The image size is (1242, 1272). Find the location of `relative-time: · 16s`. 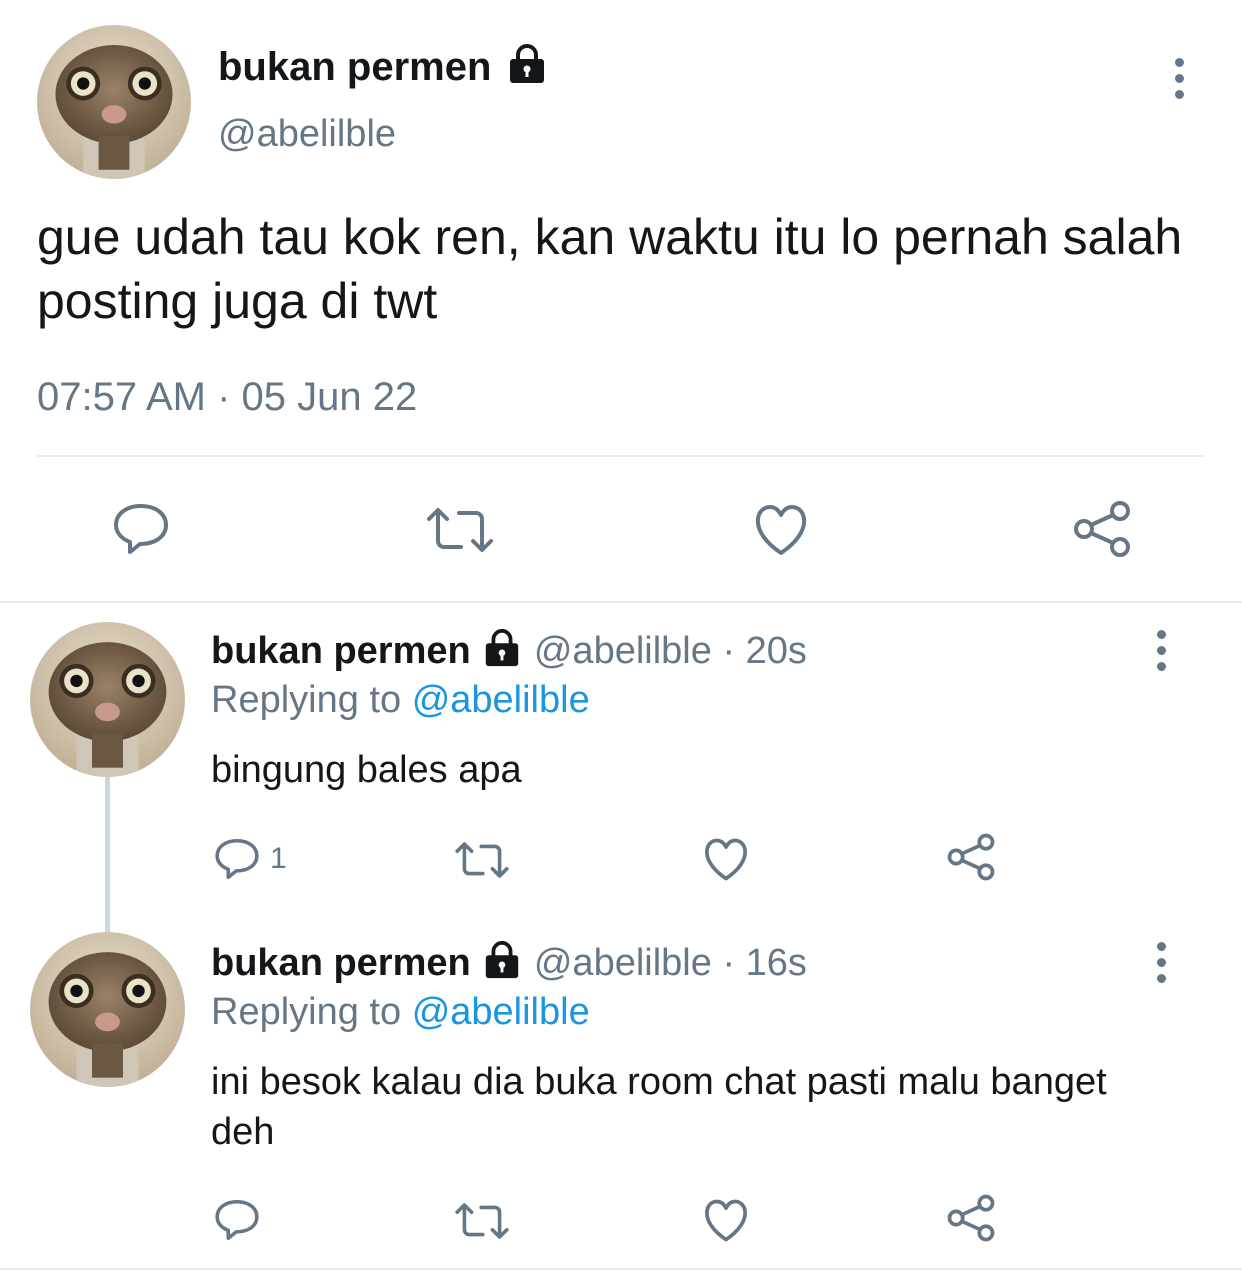

relative-time: · 16s is located at coordinates (764, 963).